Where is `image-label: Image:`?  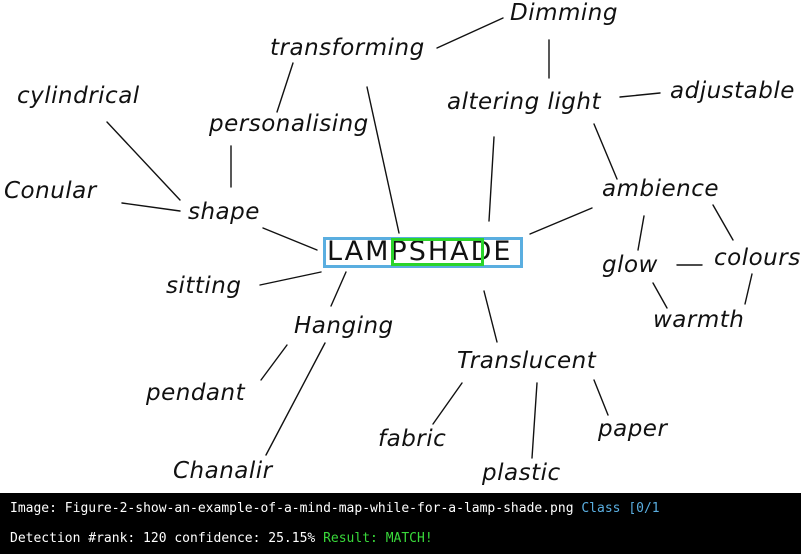
image-label: Image: is located at coordinates (37, 508).